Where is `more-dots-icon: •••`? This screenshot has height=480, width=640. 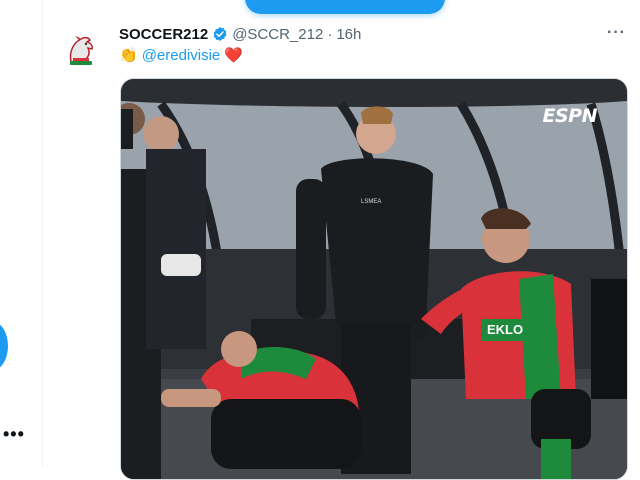 more-dots-icon: ••• is located at coordinates (14, 434).